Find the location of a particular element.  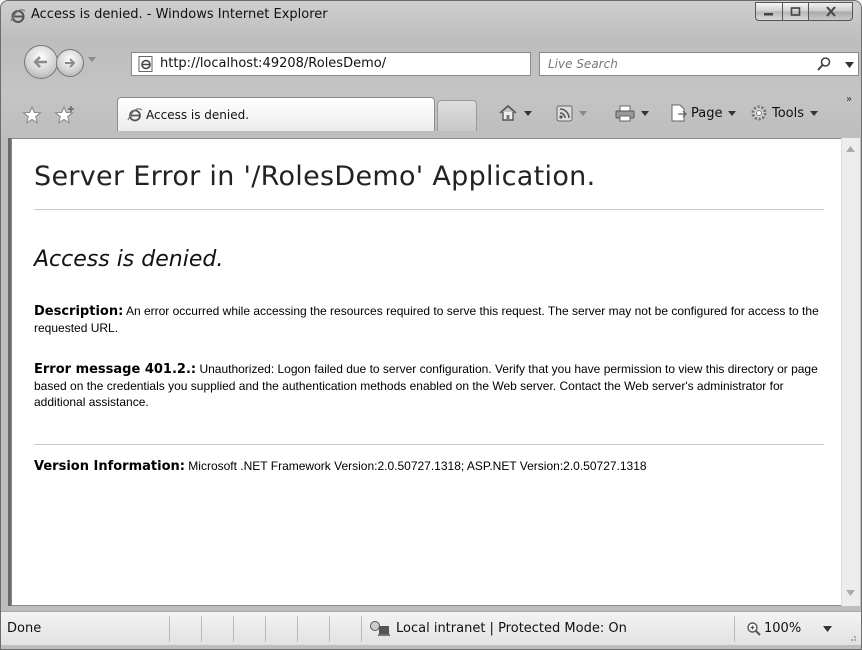

close-icon is located at coordinates (830, 11).